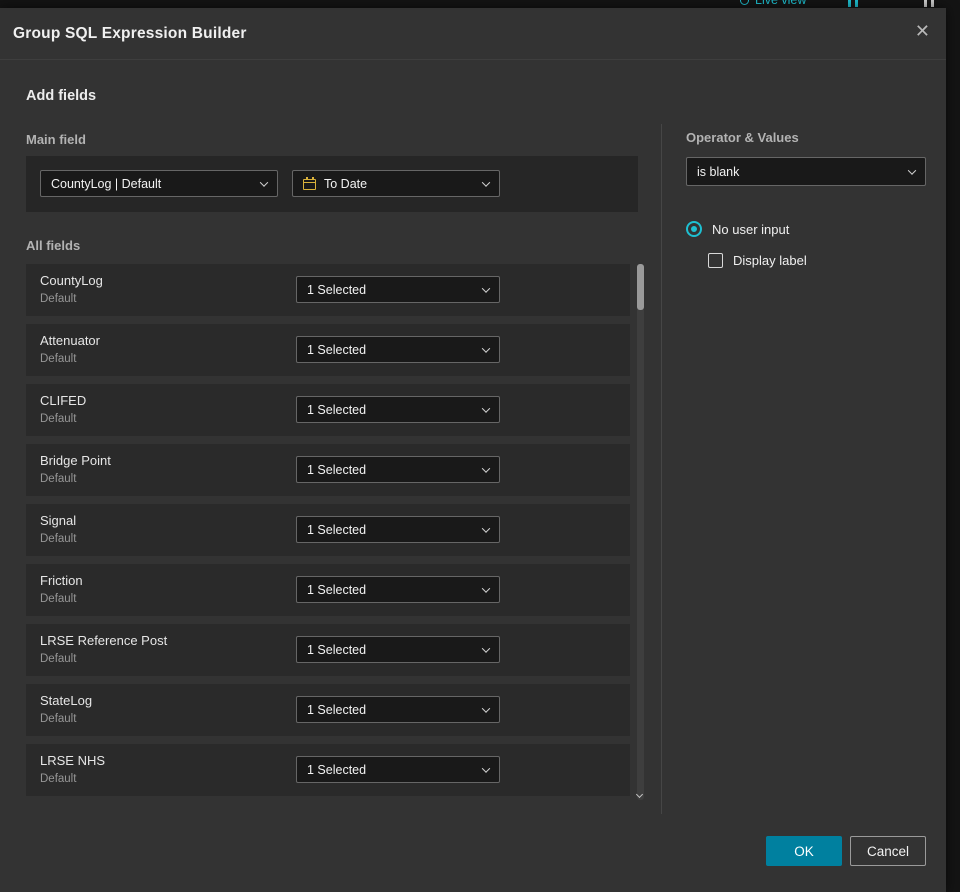 This screenshot has width=960, height=892. I want to click on dialog-title: Group SQL Expression Builder, so click(130, 33).